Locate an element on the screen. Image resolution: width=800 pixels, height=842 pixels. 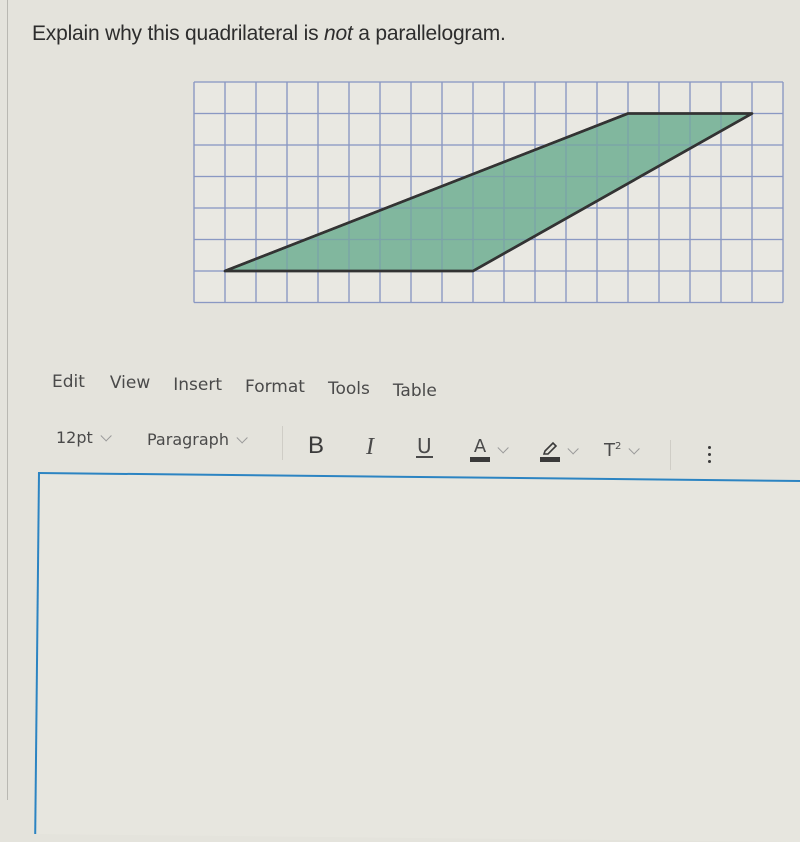
more-options-button is located at coordinates (709, 454).